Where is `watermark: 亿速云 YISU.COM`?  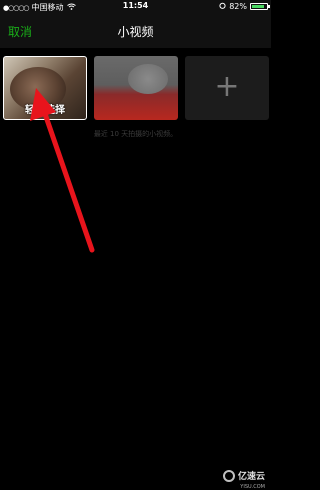 watermark: 亿速云 YISU.COM is located at coordinates (243, 479).